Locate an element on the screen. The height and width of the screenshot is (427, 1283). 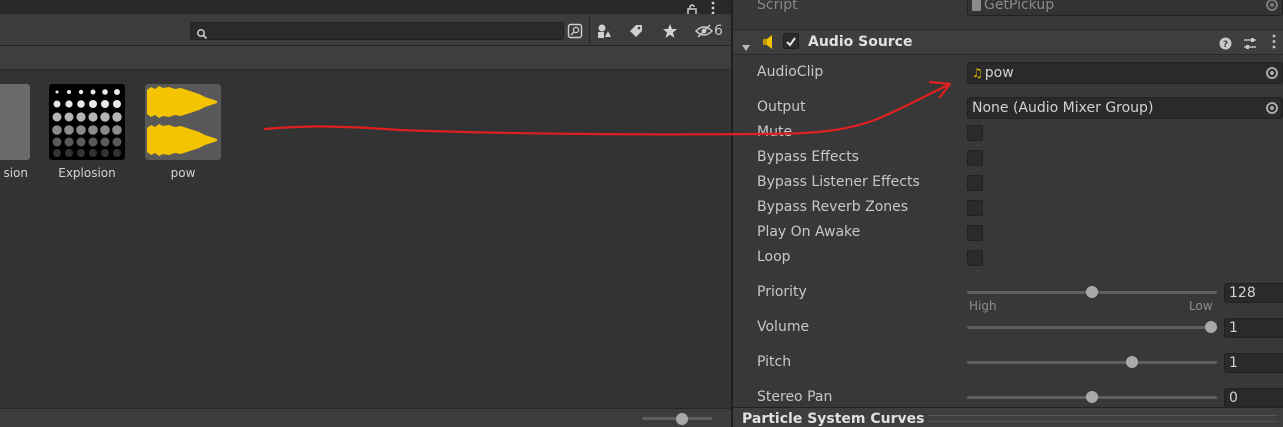
annotation-arrow is located at coordinates (607, 108).